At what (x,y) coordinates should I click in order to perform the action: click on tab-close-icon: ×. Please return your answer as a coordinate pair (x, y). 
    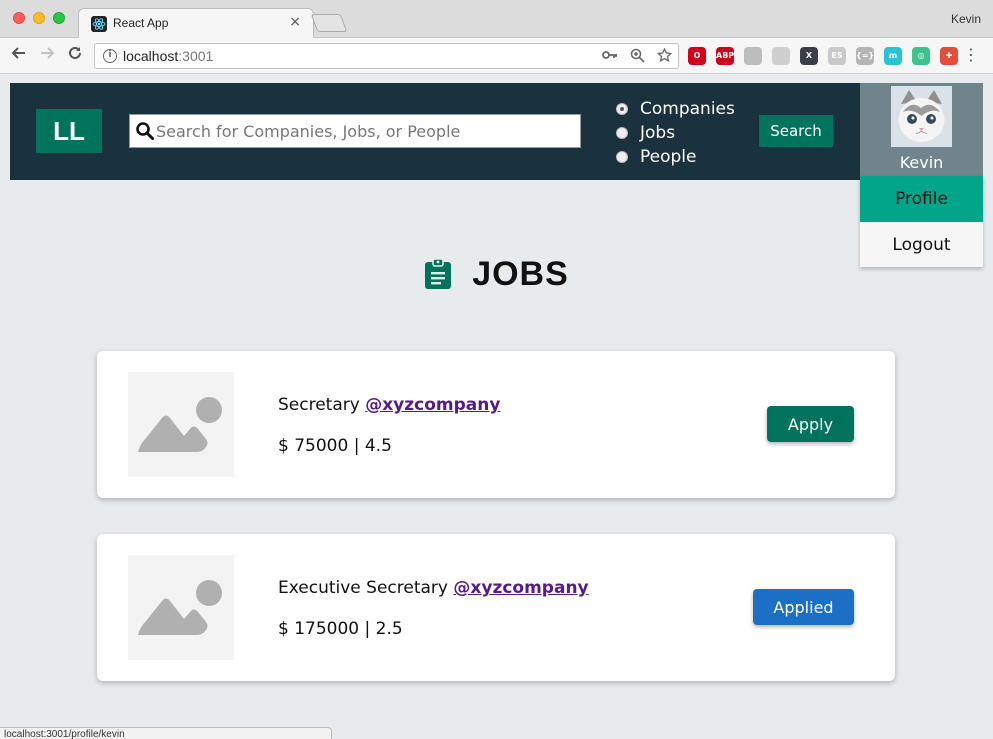
    Looking at the image, I should click on (295, 22).